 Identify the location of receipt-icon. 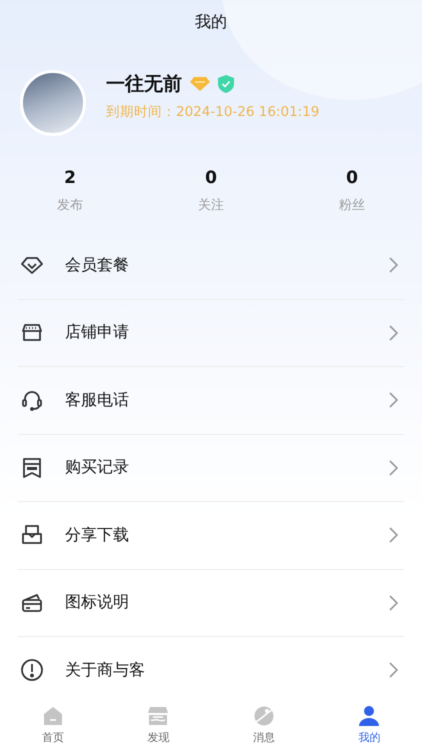
(32, 468).